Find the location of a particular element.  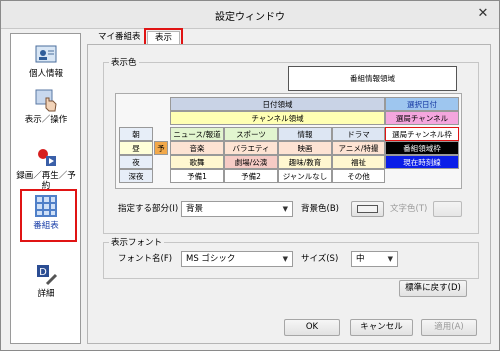

selected-date: 選択日付 is located at coordinates (422, 104).